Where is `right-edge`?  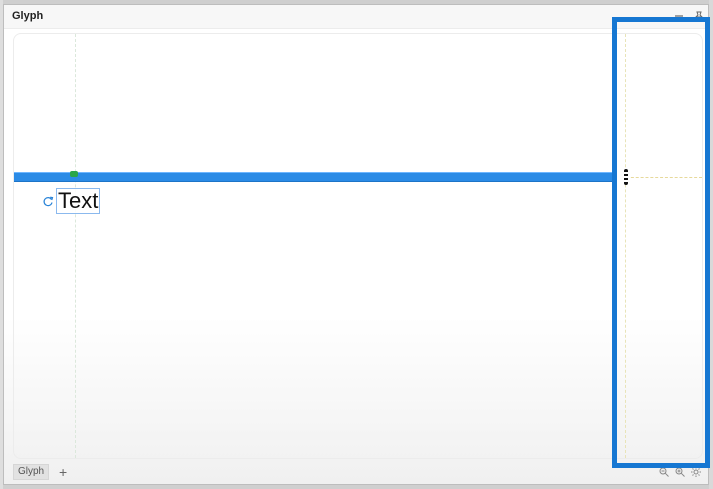
right-edge is located at coordinates (711, 244).